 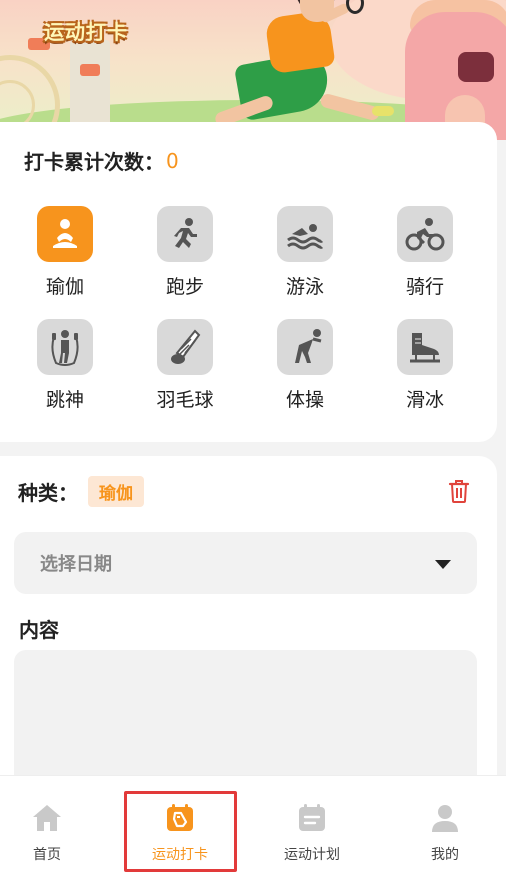 I want to click on caret-down-icon, so click(x=443, y=564).